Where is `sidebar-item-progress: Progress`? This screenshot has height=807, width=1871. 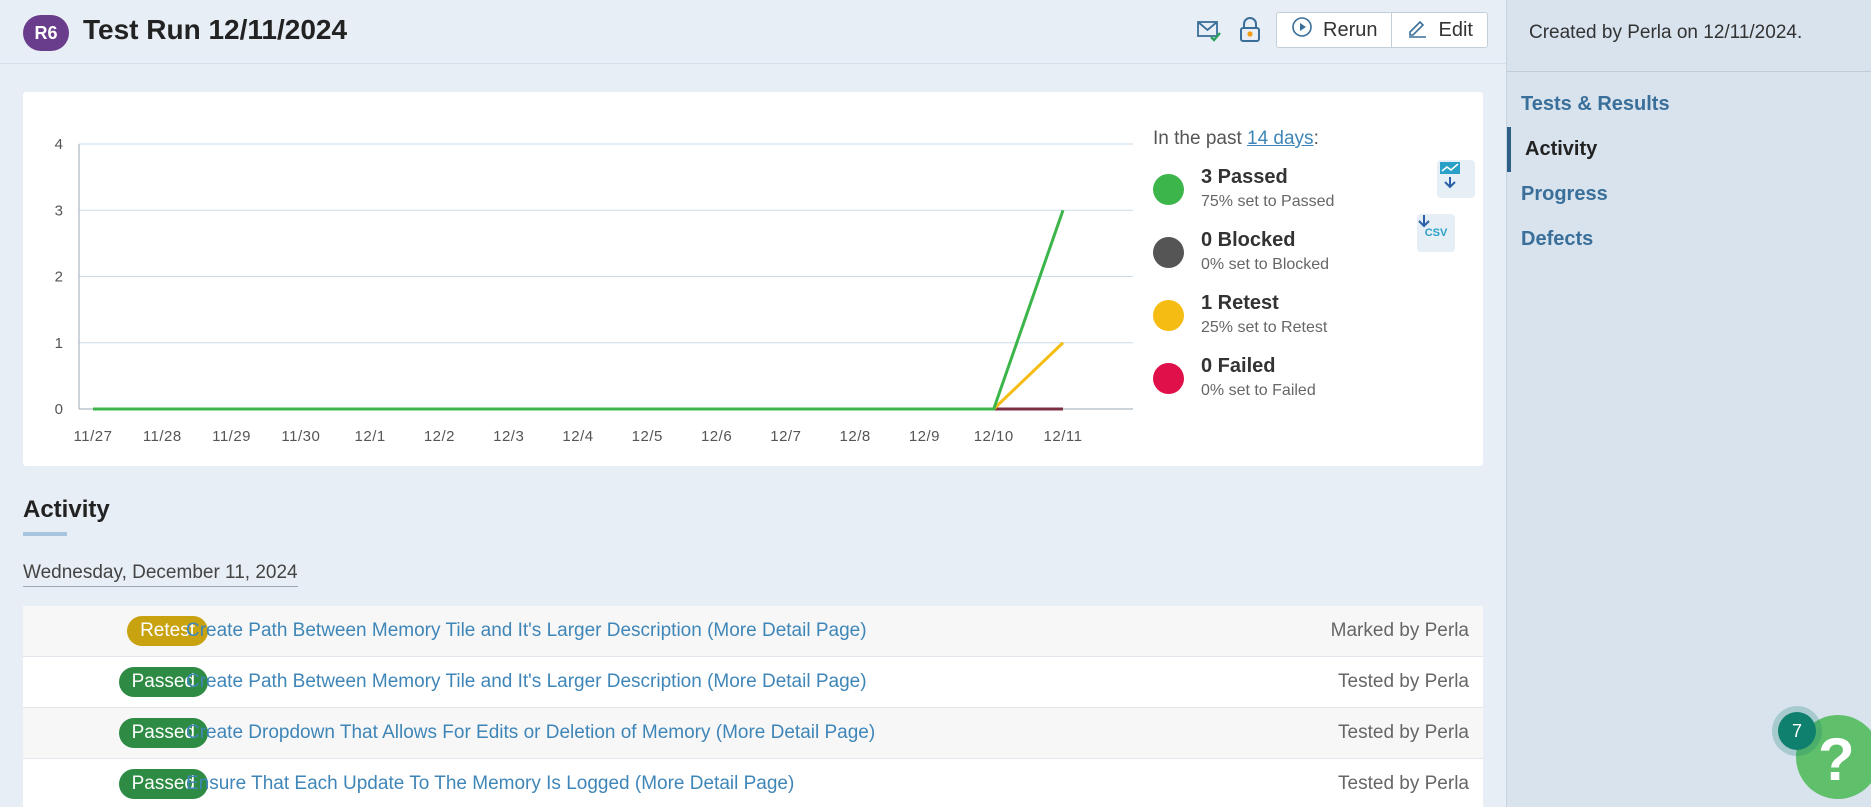 sidebar-item-progress: Progress is located at coordinates (1689, 194).